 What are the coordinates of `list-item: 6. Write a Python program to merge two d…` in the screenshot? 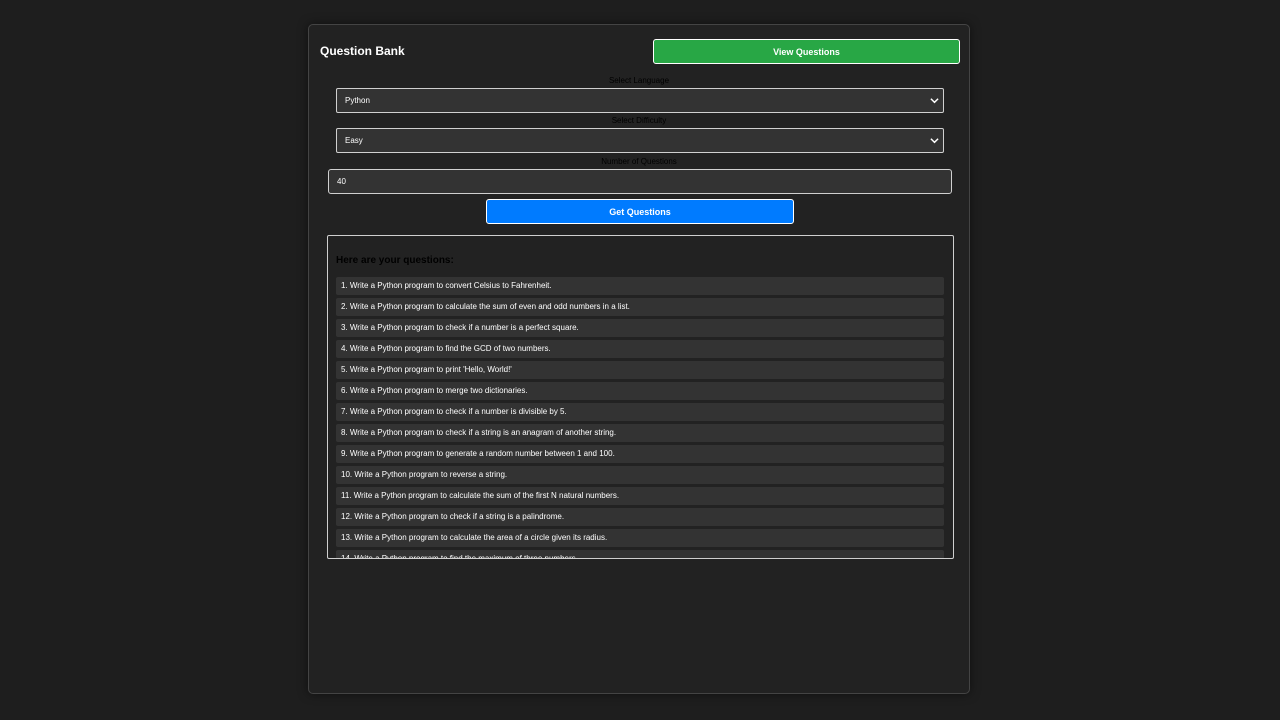 It's located at (640, 391).